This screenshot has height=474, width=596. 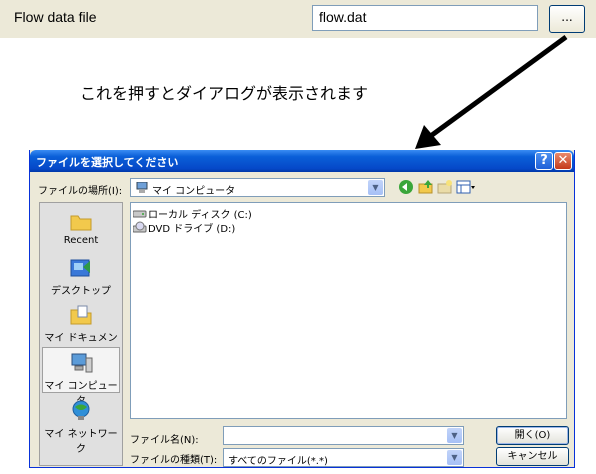 What do you see at coordinates (81, 425) in the screenshot?
I see `place-my-network: マイ ネットワーク` at bounding box center [81, 425].